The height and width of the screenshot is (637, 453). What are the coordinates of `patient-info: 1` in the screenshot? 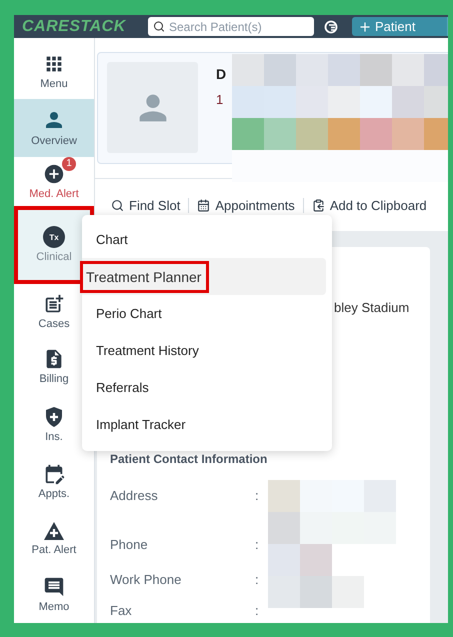 It's located at (220, 99).